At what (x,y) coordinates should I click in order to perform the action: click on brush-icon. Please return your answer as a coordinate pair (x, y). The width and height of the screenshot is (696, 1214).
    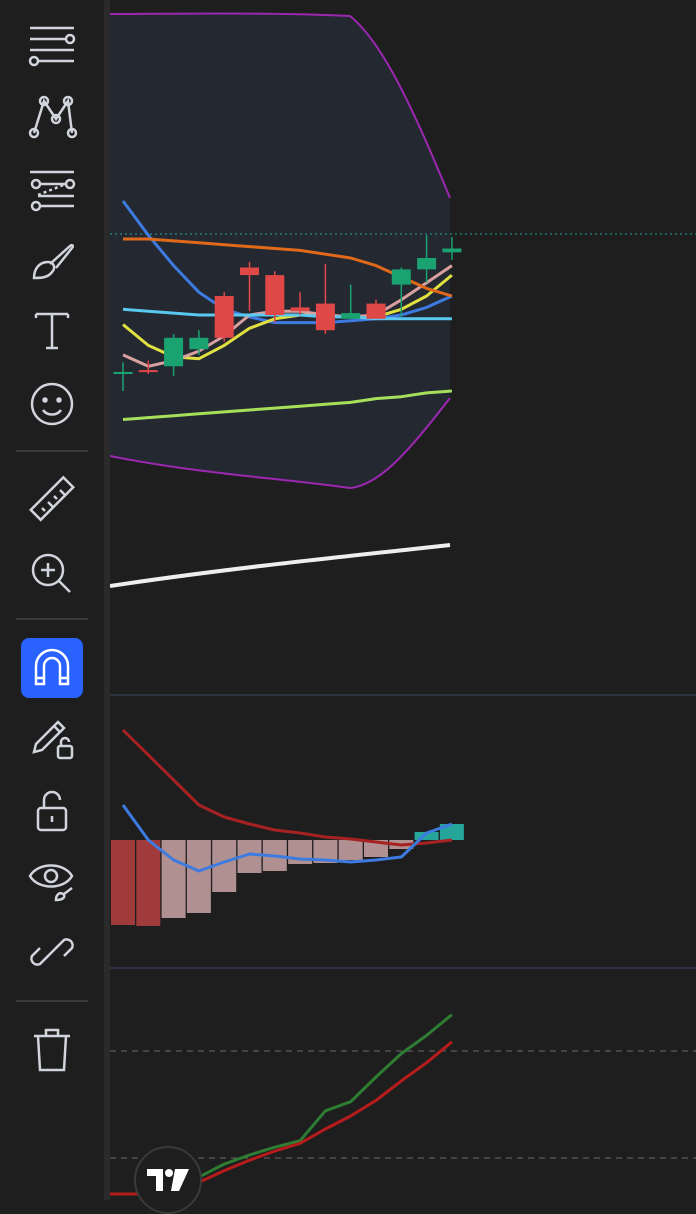
    Looking at the image, I should click on (53, 261).